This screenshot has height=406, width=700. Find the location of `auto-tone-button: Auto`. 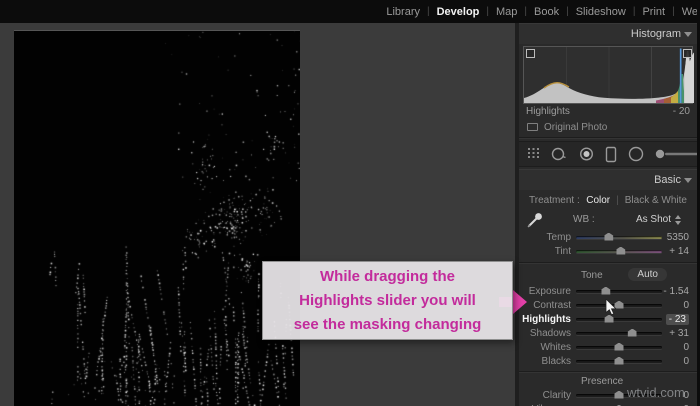

auto-tone-button: Auto is located at coordinates (647, 274).